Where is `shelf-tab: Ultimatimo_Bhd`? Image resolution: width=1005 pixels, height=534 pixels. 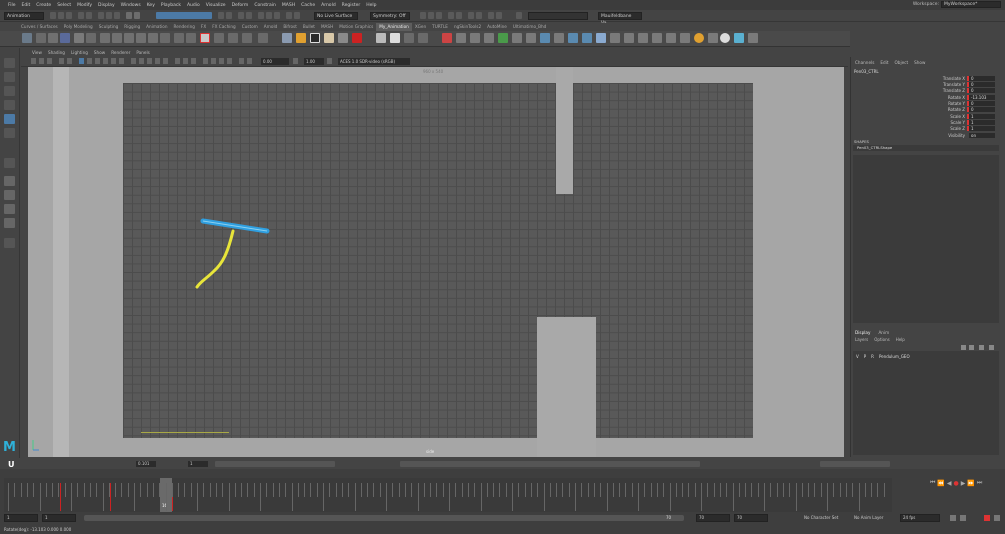 shelf-tab: Ultimatimo_Bhd is located at coordinates (529, 27).